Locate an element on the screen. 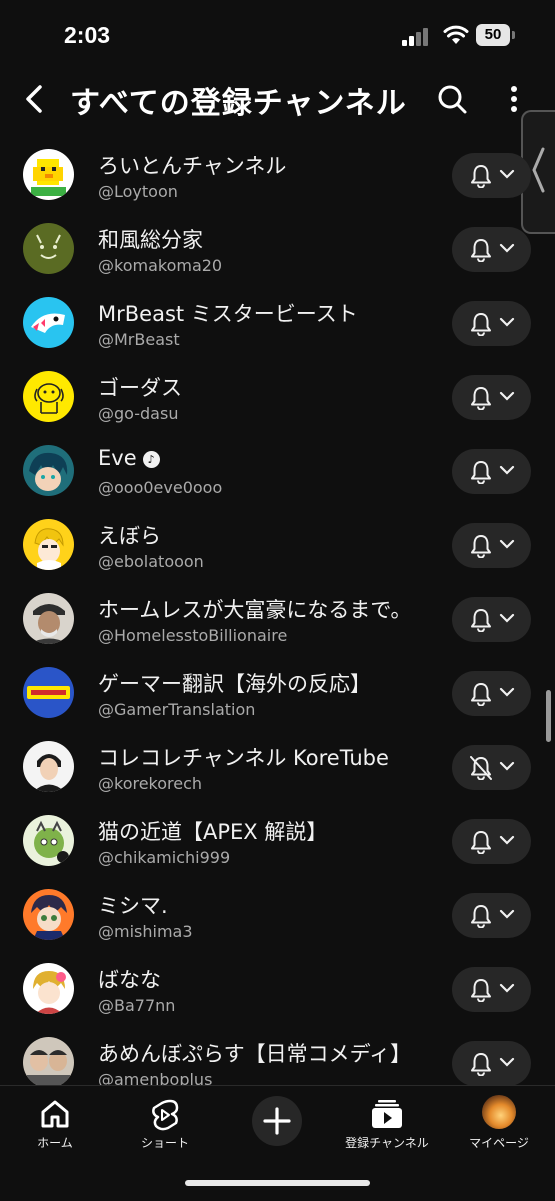  channel-name: ホームレスが大富豪になるまで。 is located at coordinates (255, 610).